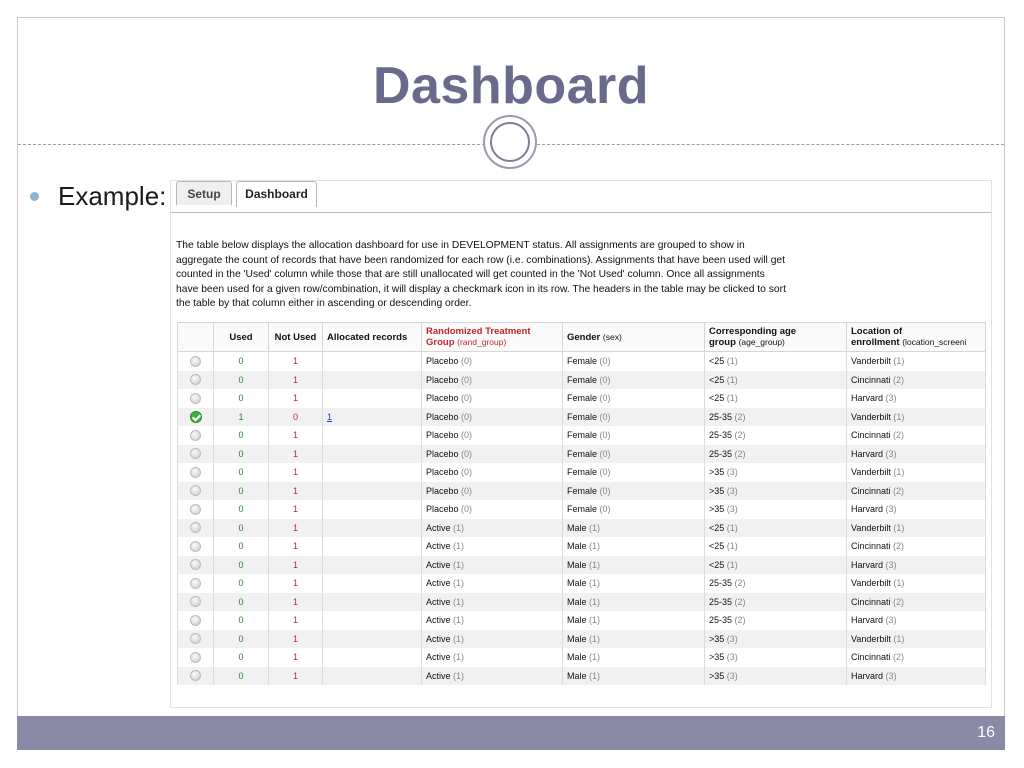 The width and height of the screenshot is (1024, 768). Describe the element at coordinates (871, 638) in the screenshot. I see `location-label: Vanderbilt` at that location.